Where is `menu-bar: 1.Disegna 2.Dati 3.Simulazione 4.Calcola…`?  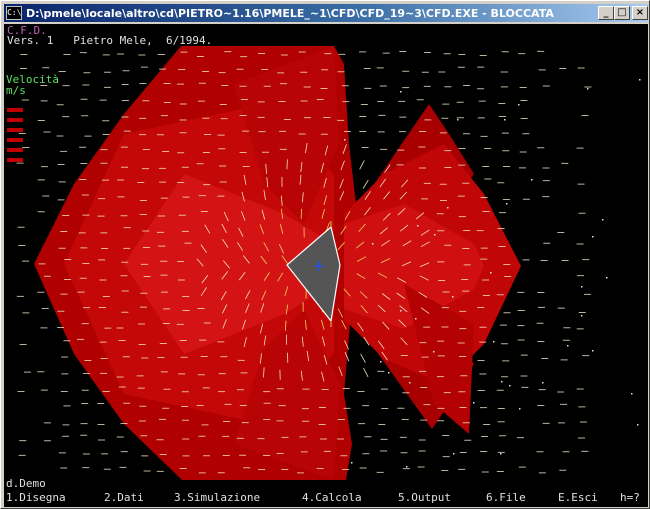
menu-bar: 1.Disegna 2.Dati 3.Simulazione 4.Calcola… is located at coordinates (326, 498).